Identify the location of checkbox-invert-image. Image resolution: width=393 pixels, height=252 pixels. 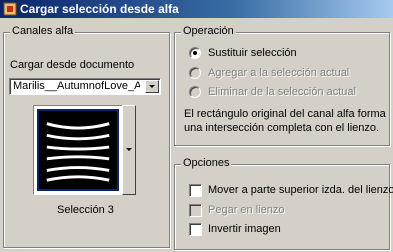
(195, 229).